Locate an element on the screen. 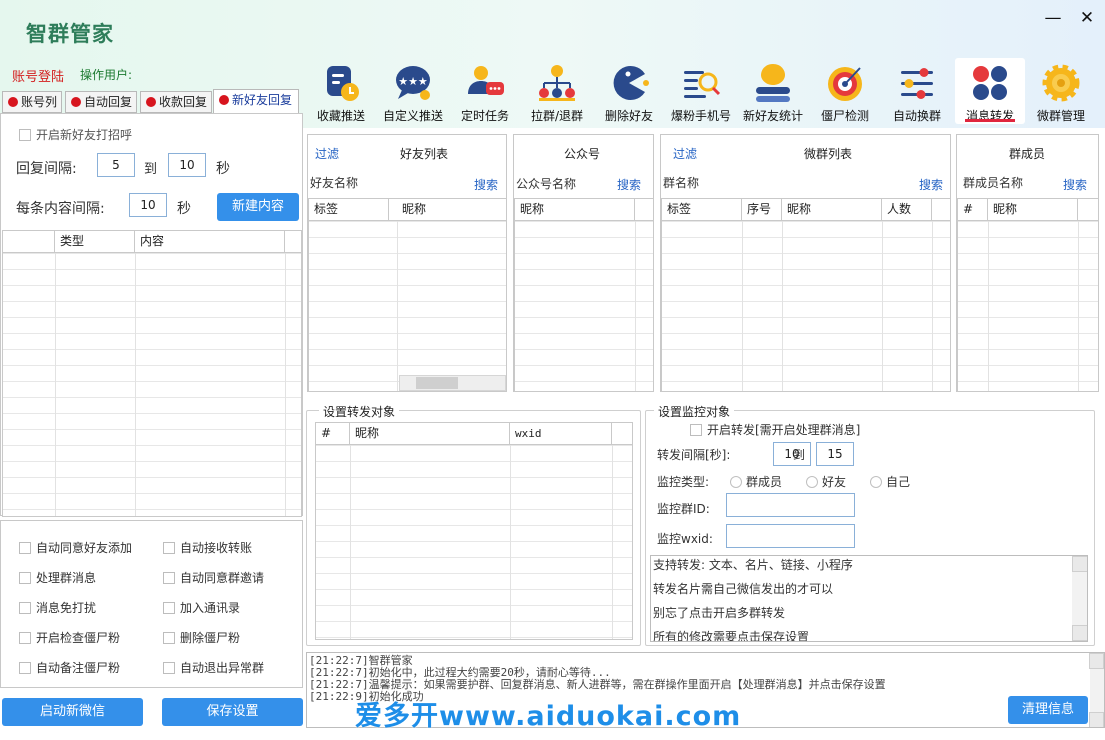  type-radio-member: 群成员 is located at coordinates (756, 481).